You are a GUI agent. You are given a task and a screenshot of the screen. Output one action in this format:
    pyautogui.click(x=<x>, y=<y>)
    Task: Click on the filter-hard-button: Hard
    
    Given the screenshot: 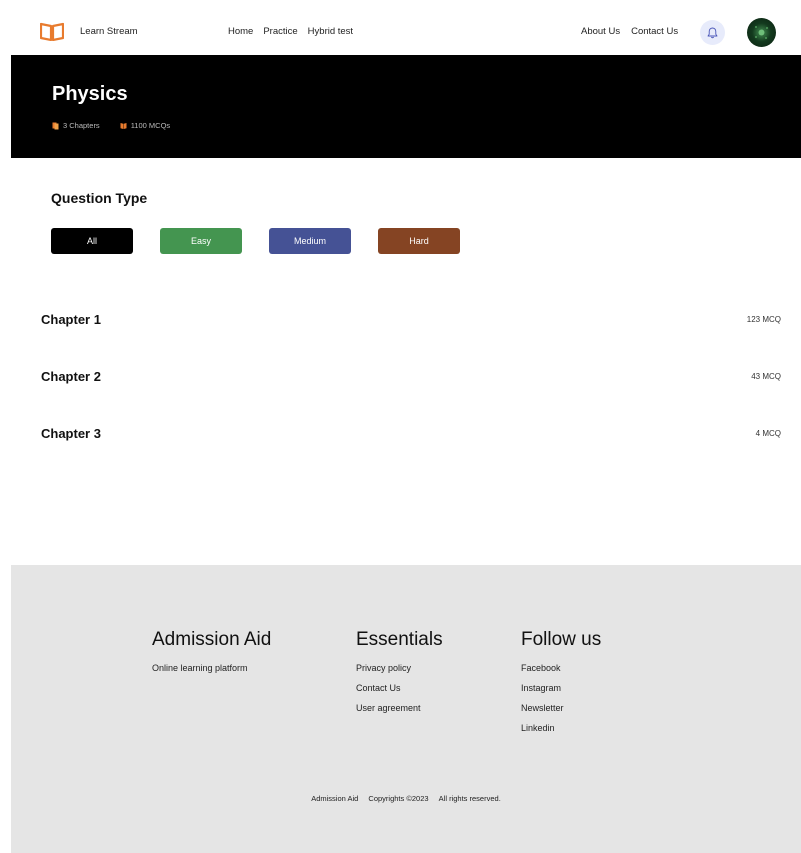 What is the action you would take?
    pyautogui.click(x=419, y=241)
    